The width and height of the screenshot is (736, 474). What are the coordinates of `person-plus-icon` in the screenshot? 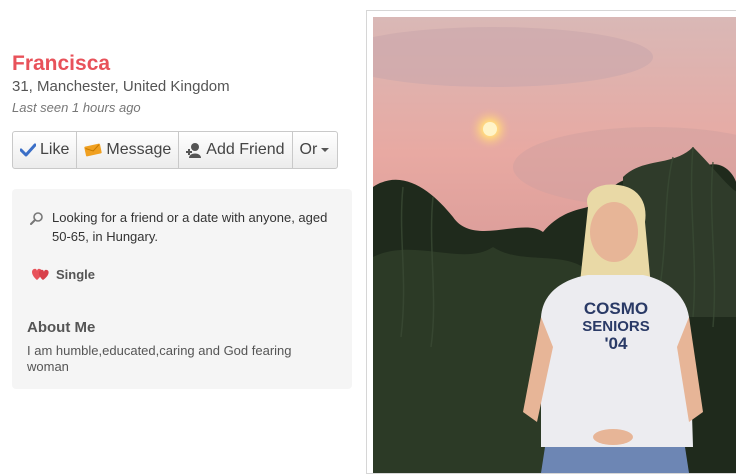 It's located at (194, 150).